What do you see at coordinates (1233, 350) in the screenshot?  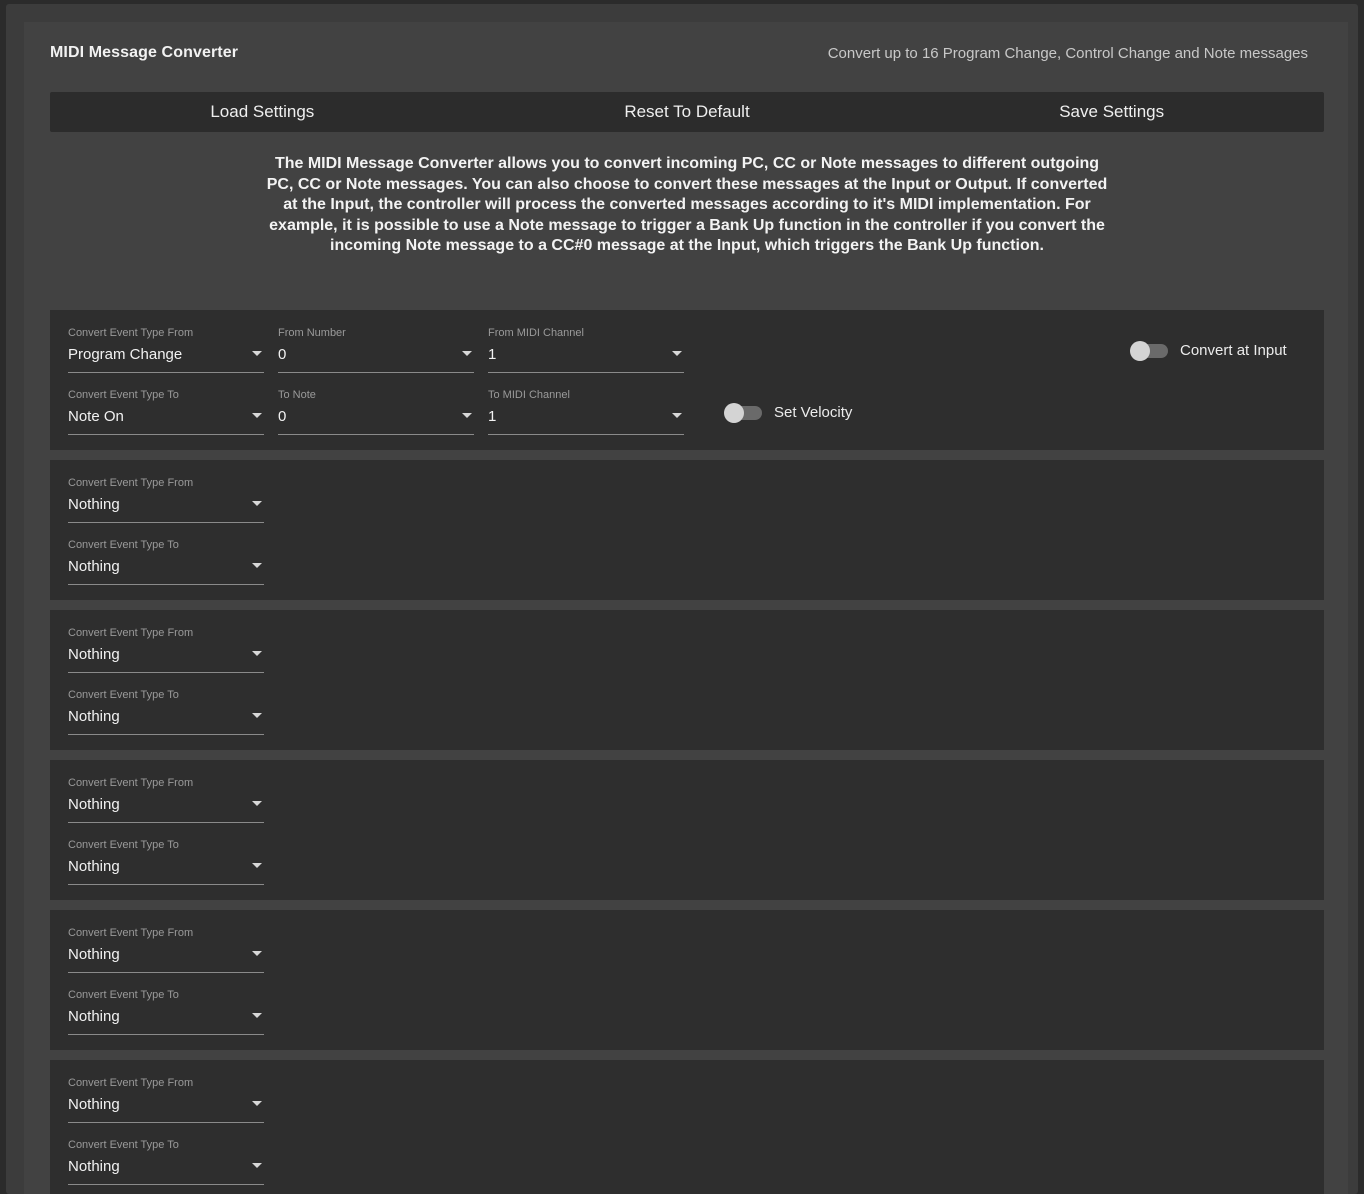 I see `convert-at-input-label: Convert at Input` at bounding box center [1233, 350].